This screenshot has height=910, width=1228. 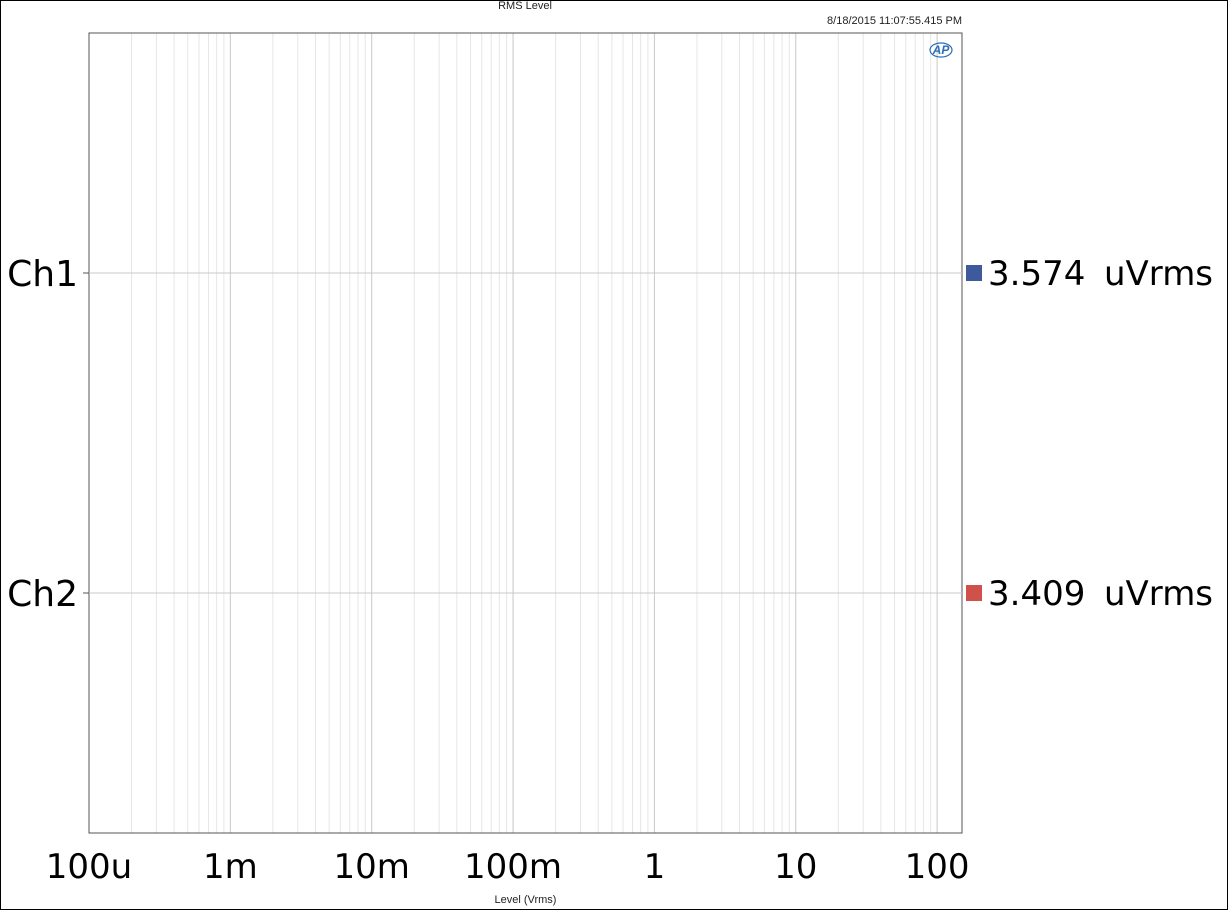 I want to click on x-tick-label: 100, so click(x=937, y=867).